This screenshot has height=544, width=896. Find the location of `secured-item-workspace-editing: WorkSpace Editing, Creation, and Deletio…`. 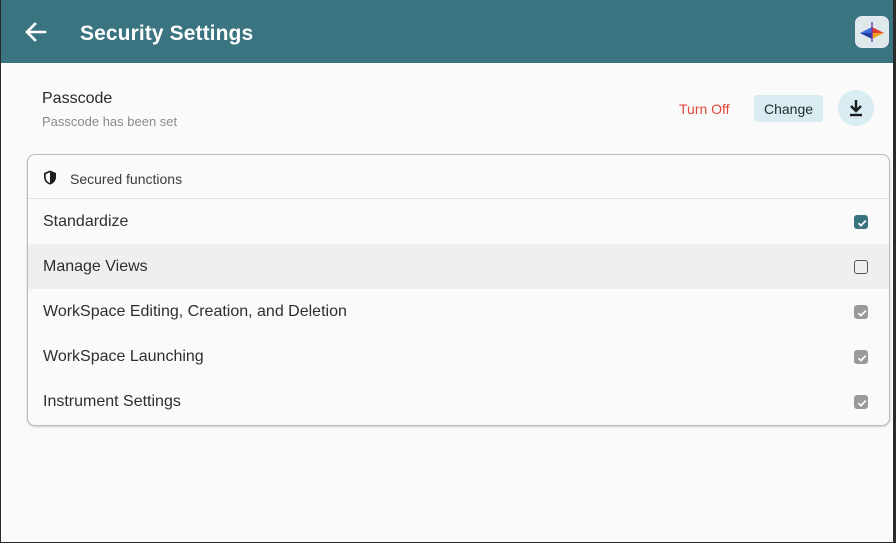

secured-item-workspace-editing: WorkSpace Editing, Creation, and Deletio… is located at coordinates (458, 311).